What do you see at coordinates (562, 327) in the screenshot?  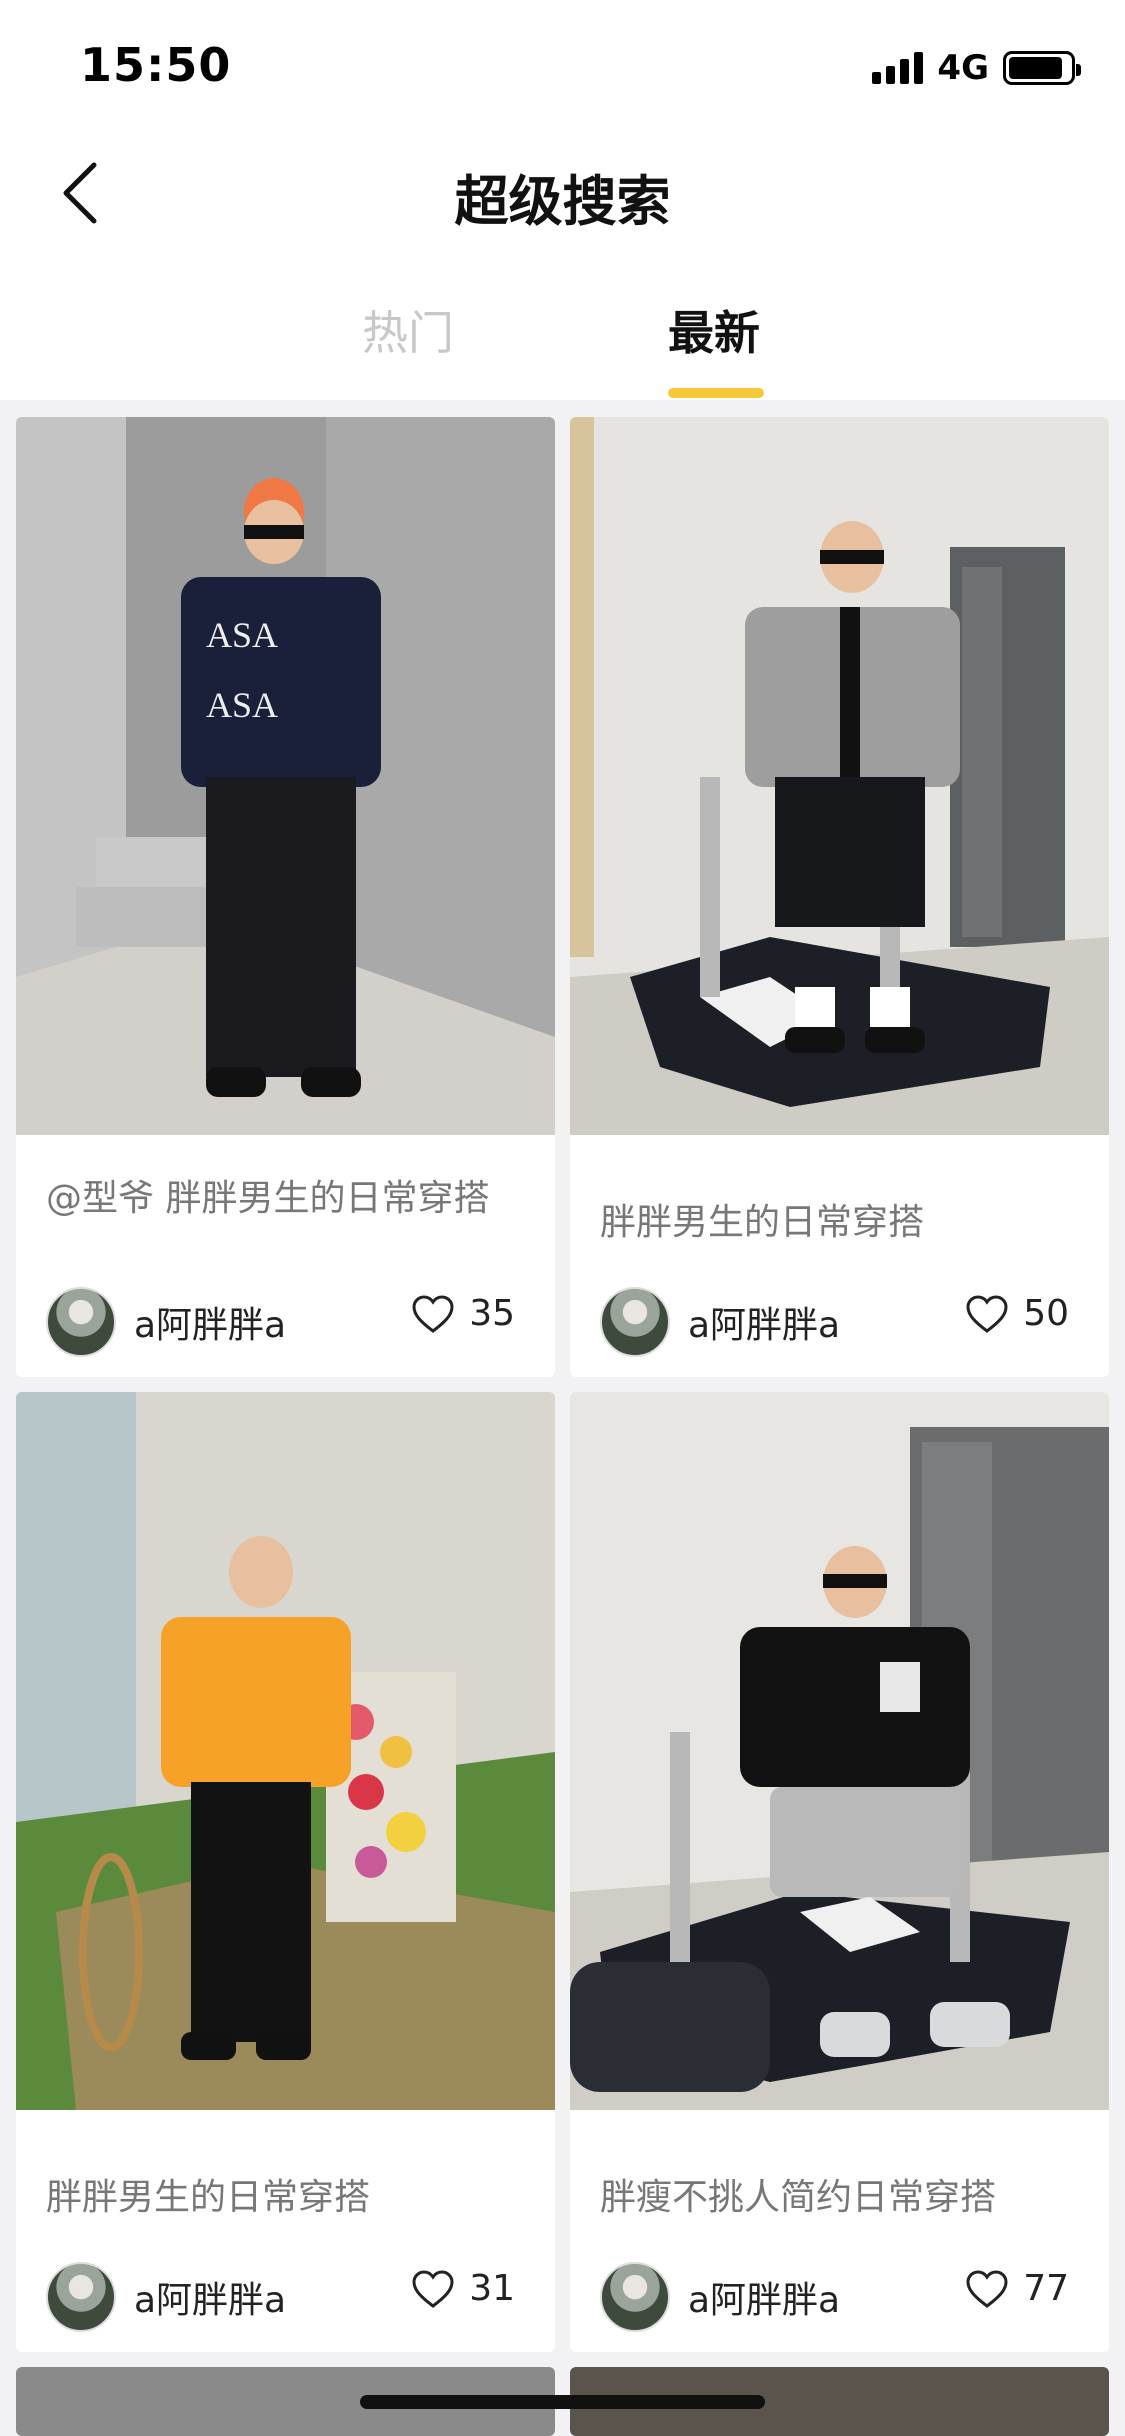 I see `tab-bar: 热门 最新` at bounding box center [562, 327].